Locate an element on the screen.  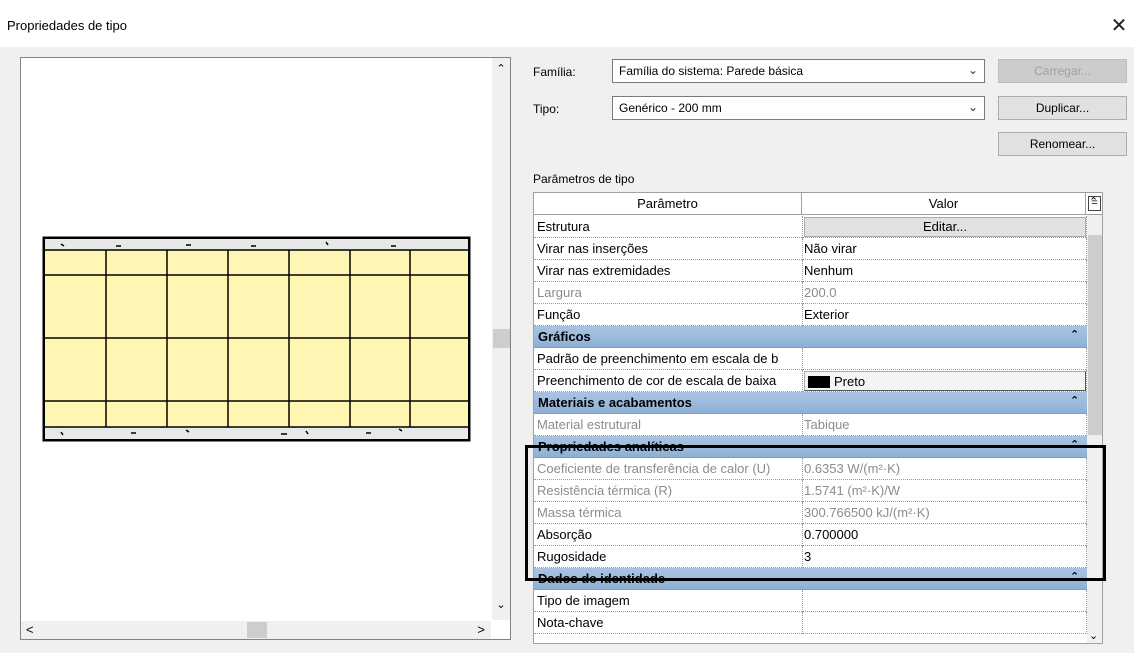
table-row: Virar nas extremidades Nenhum is located at coordinates (818, 271).